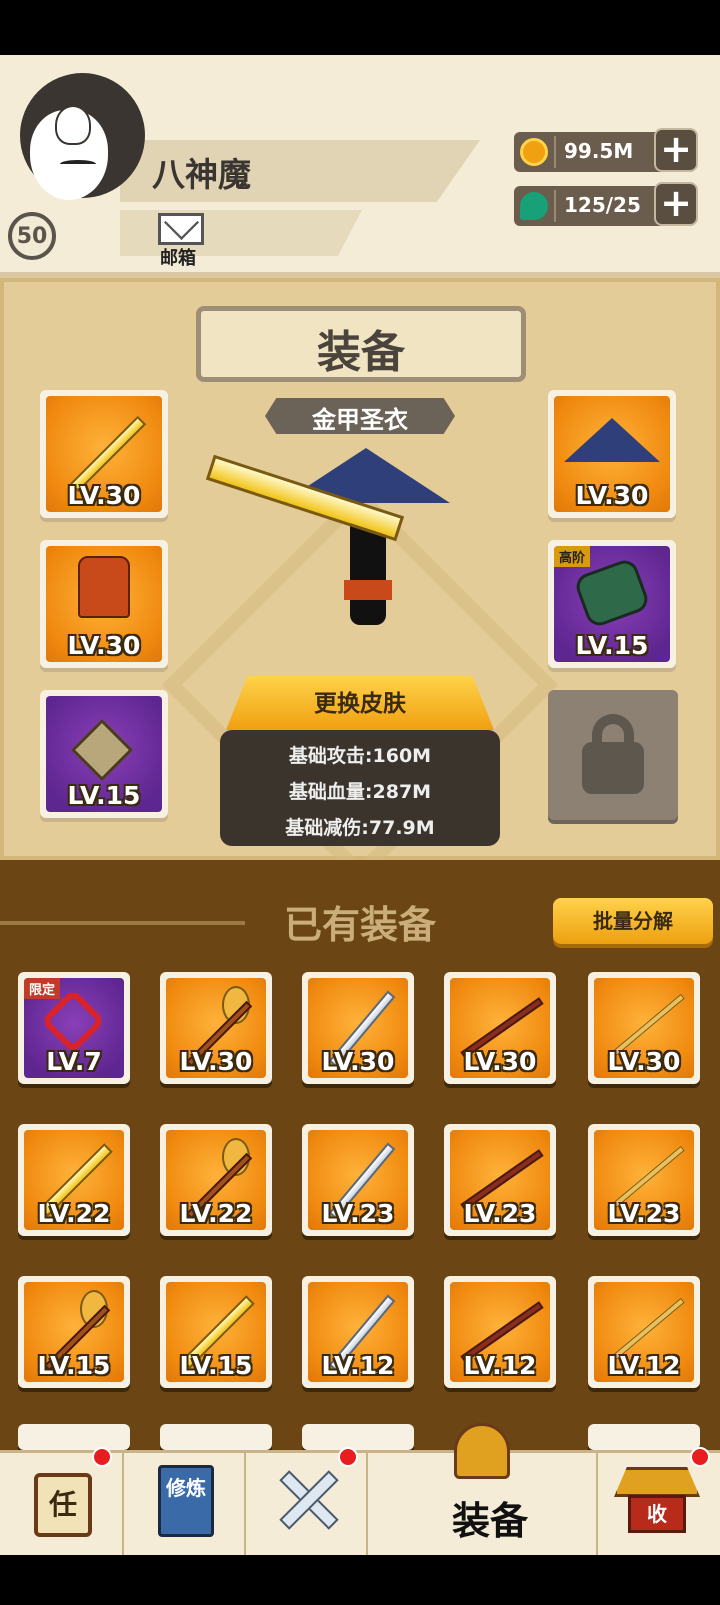 This screenshot has height=1605, width=720. Describe the element at coordinates (32, 236) in the screenshot. I see `player-level-badge: 50` at that location.